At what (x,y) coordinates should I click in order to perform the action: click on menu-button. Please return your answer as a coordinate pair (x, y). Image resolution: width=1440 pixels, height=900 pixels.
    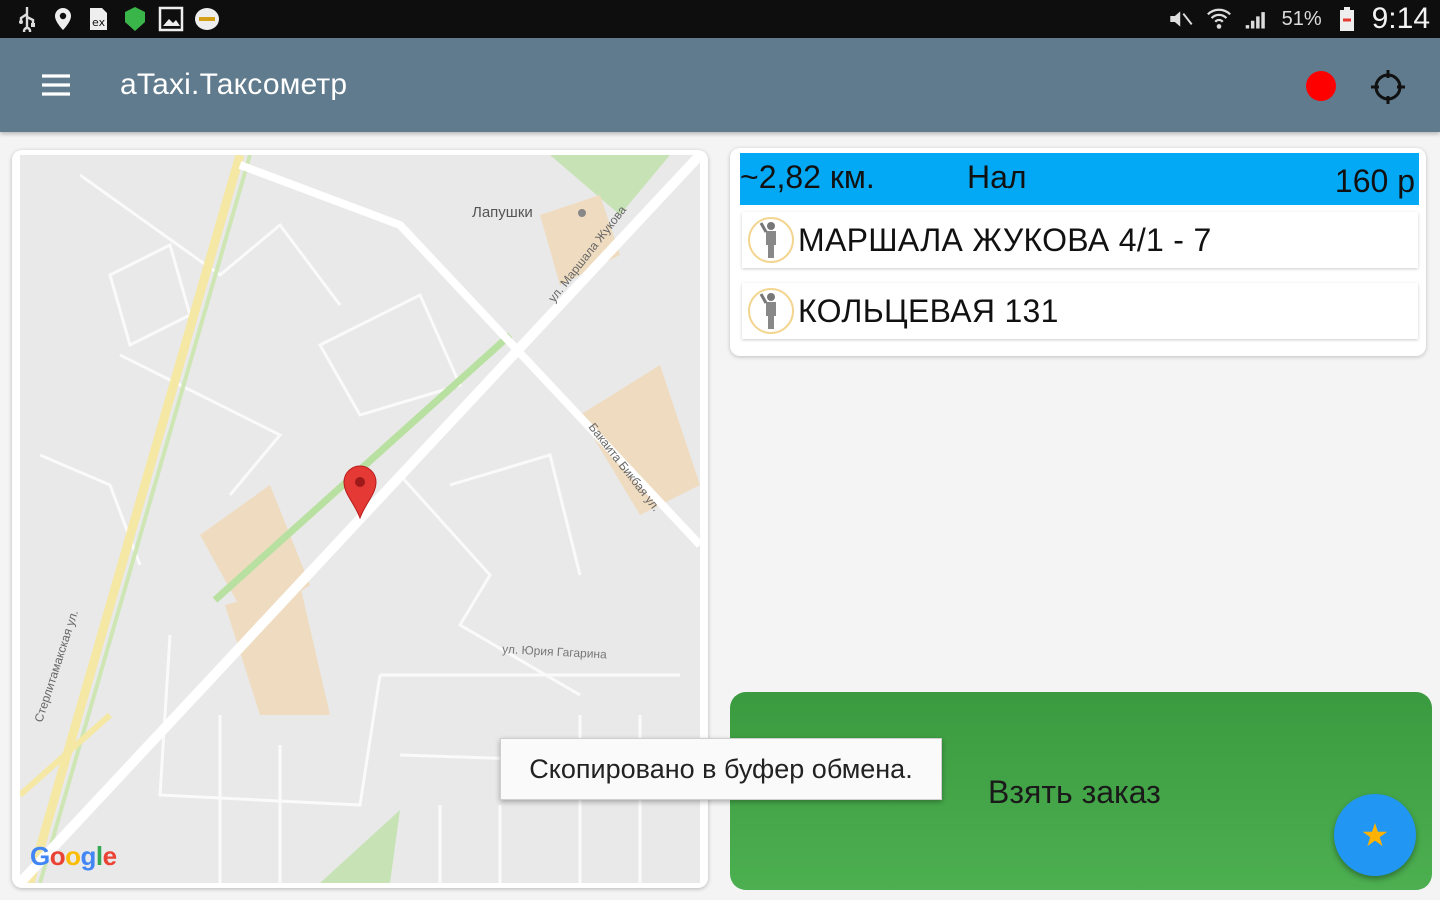
    Looking at the image, I should click on (56, 85).